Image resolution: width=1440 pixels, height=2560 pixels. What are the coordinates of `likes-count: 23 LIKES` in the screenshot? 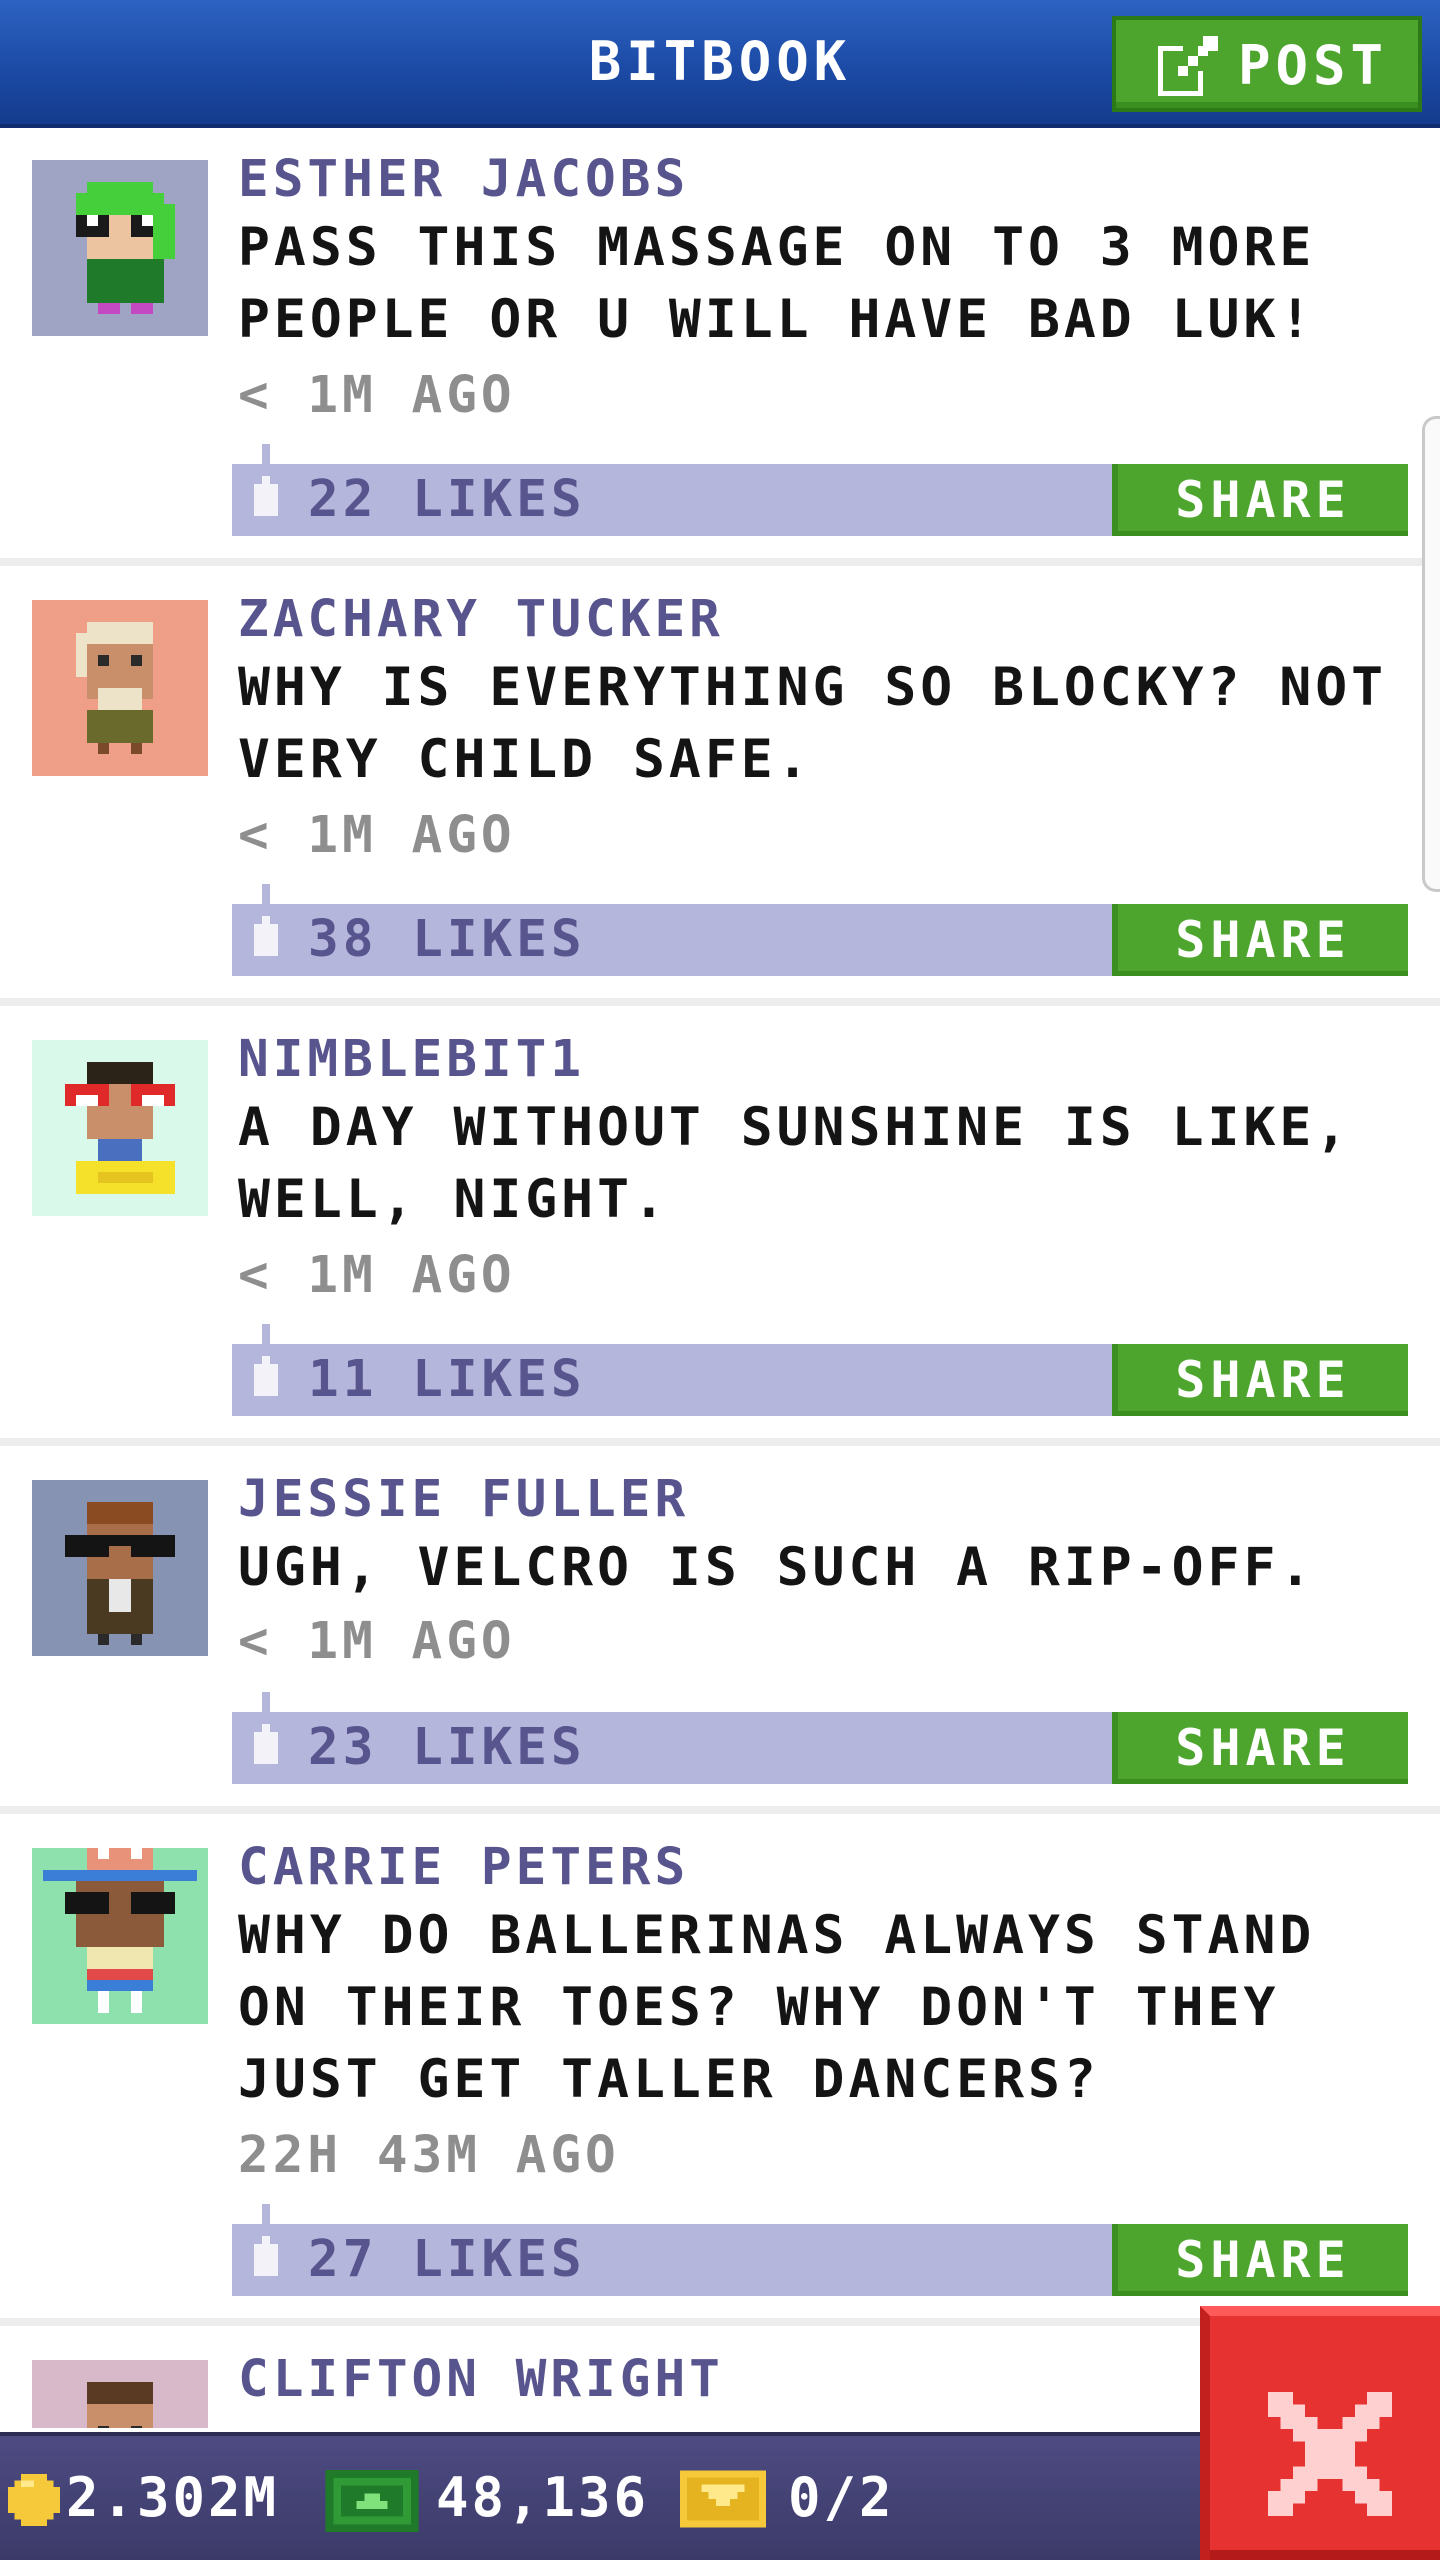 It's located at (447, 1747).